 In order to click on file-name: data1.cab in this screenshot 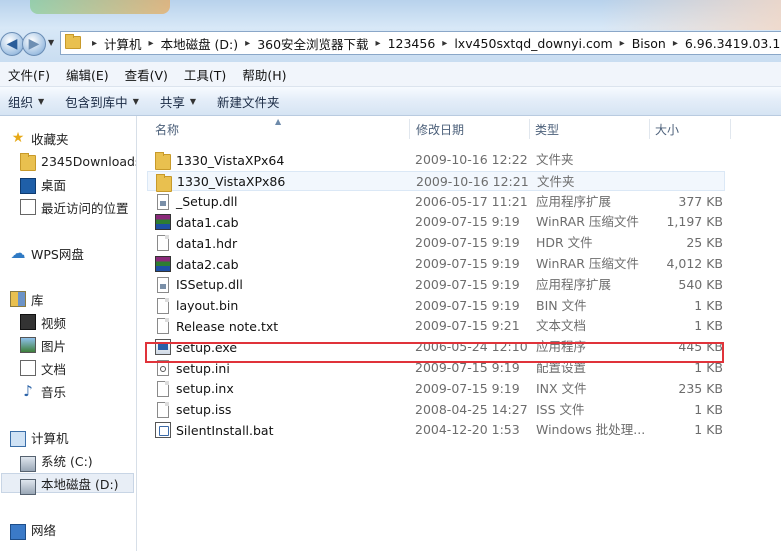, I will do `click(207, 222)`.